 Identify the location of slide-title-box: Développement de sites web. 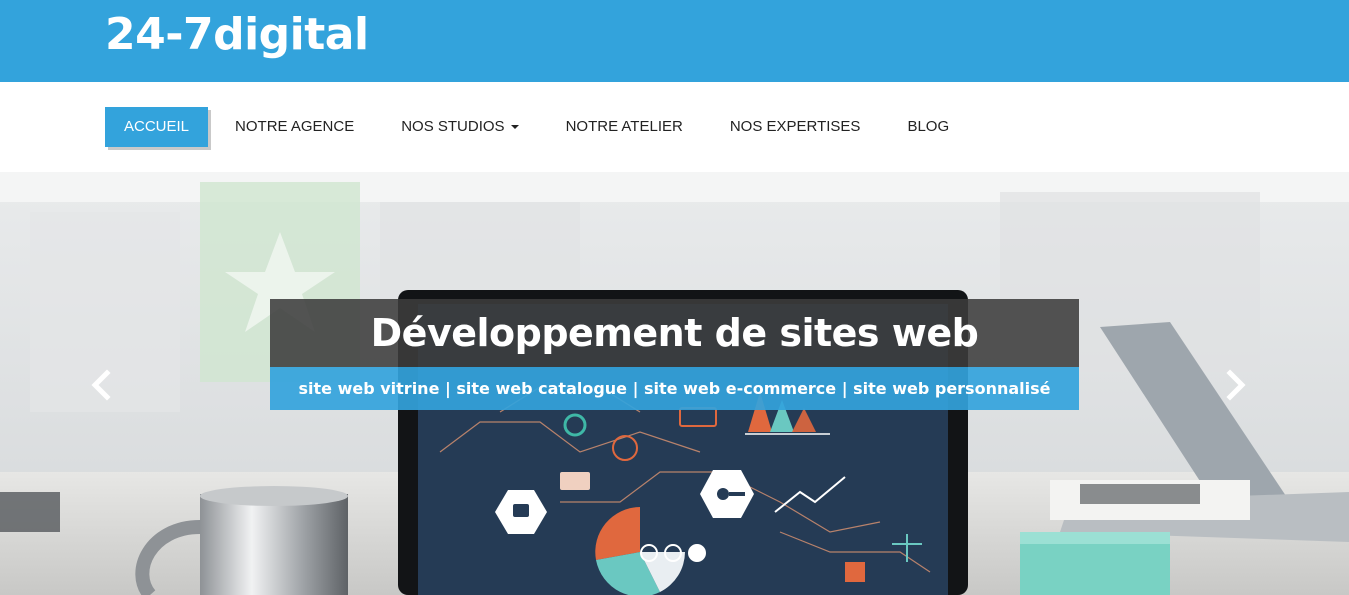
(674, 333).